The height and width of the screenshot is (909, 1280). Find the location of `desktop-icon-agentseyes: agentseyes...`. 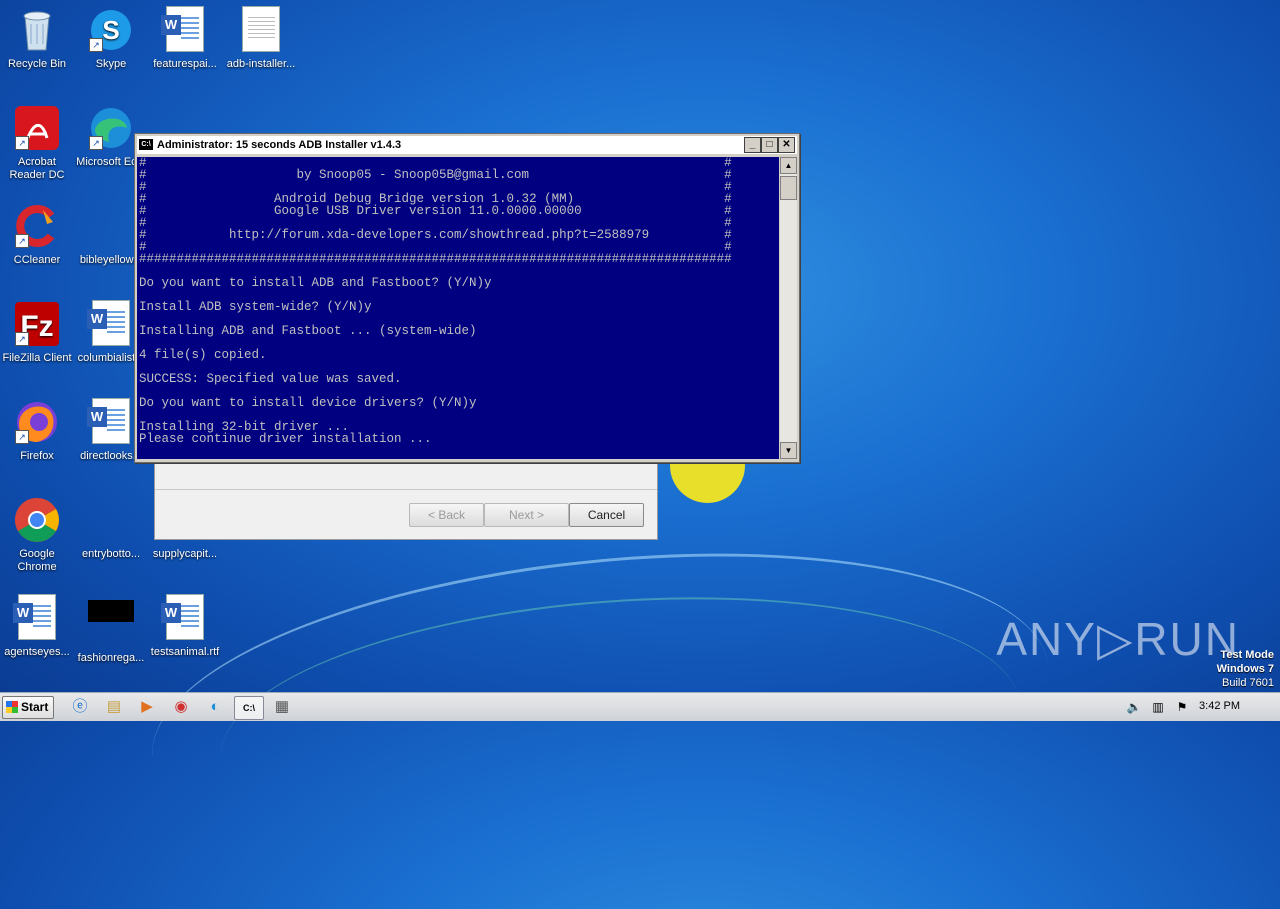

desktop-icon-agentseyes: agentseyes... is located at coordinates (37, 623).